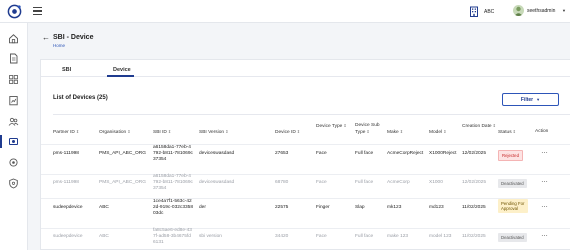  What do you see at coordinates (474, 11) in the screenshot?
I see `building-icon` at bounding box center [474, 11].